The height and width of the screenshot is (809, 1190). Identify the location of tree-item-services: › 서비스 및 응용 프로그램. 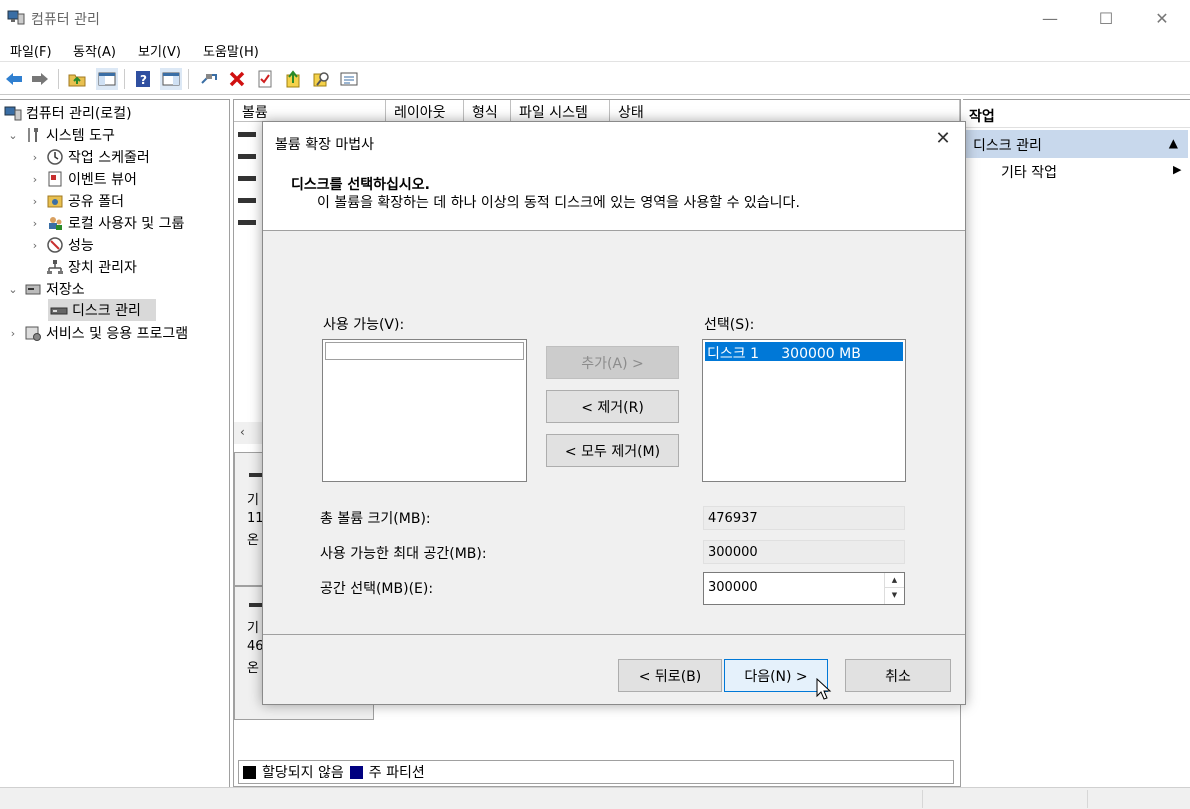
(97, 333).